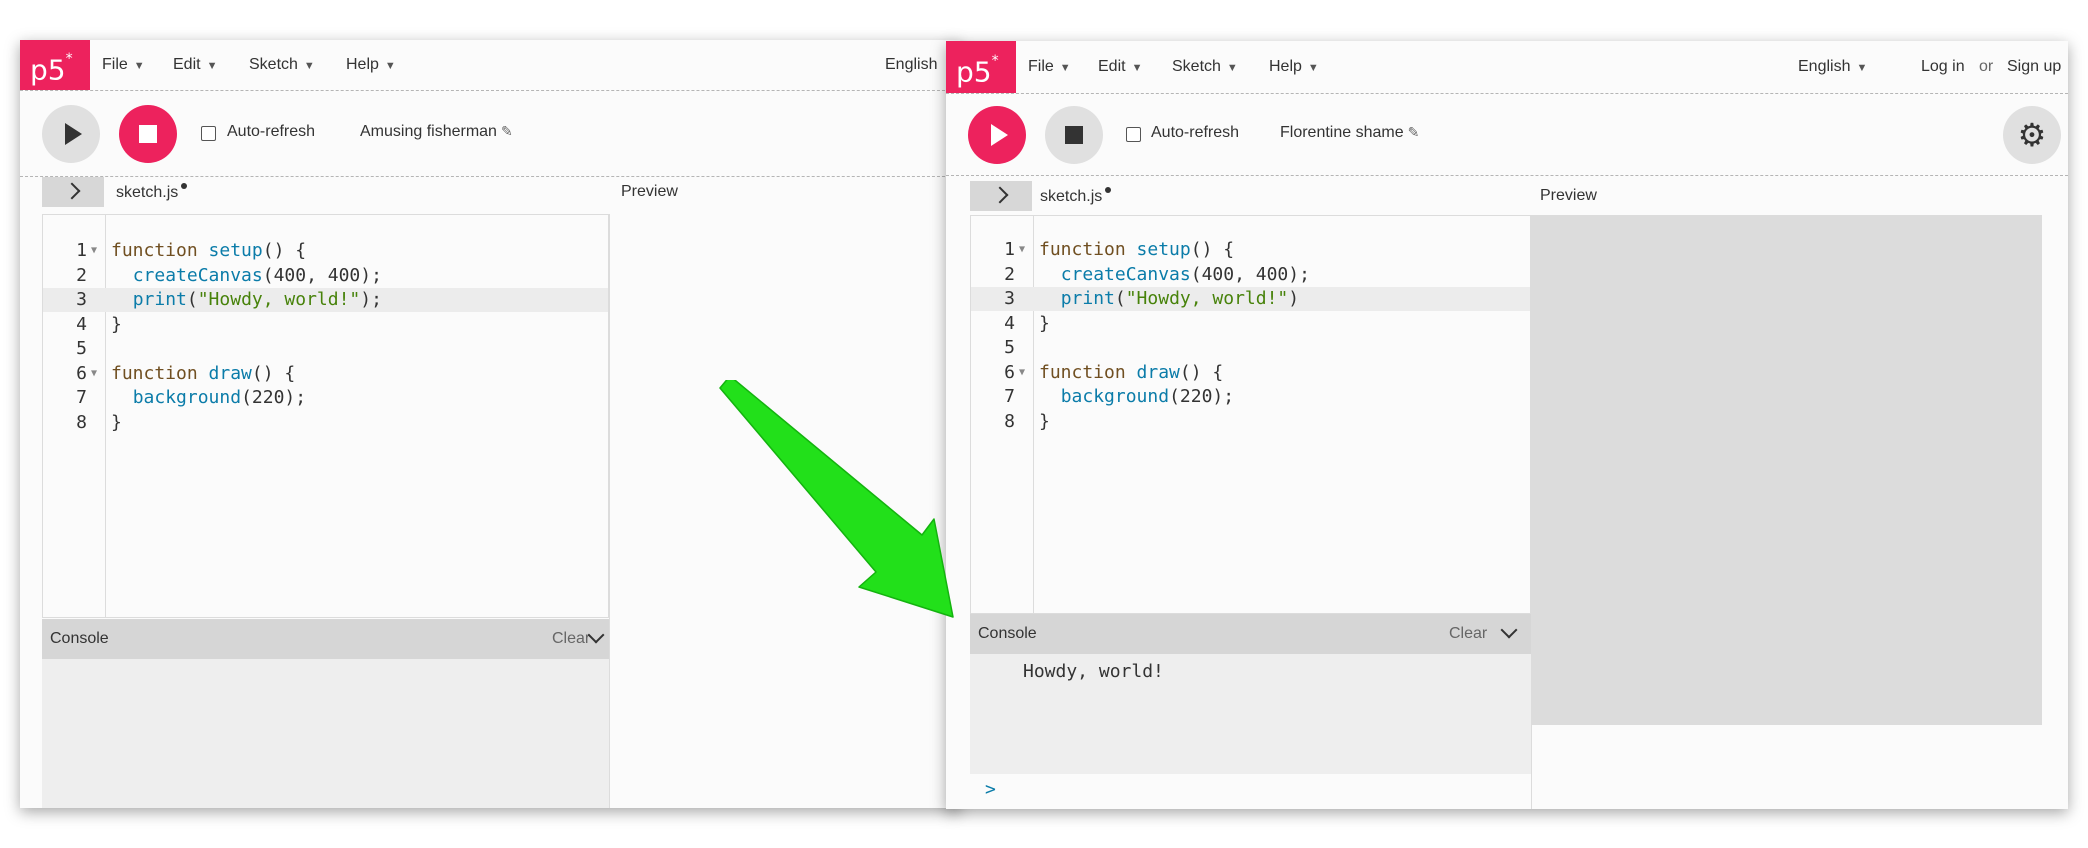  Describe the element at coordinates (81, 373) in the screenshot. I see `line-number: 6` at that location.